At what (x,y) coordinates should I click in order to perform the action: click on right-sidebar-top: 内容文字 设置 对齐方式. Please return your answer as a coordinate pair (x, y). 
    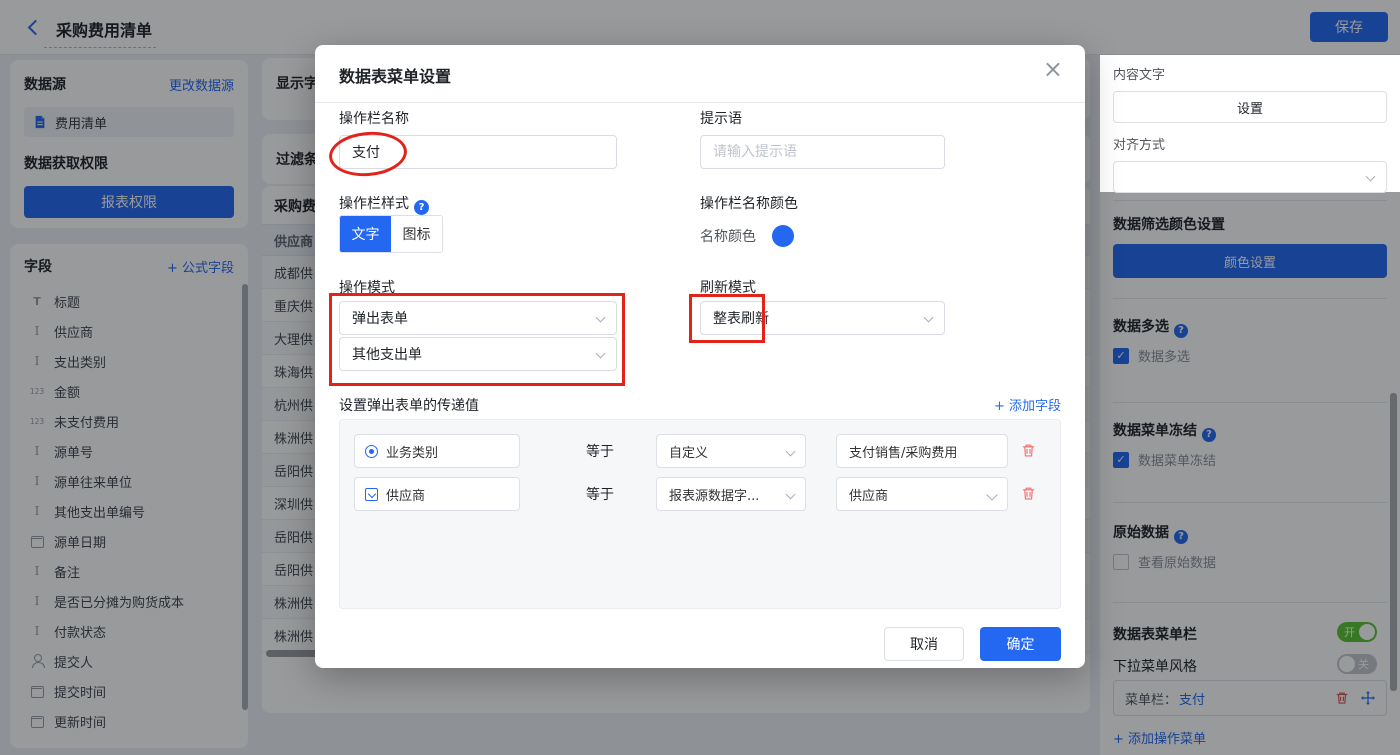
    Looking at the image, I should click on (1250, 124).